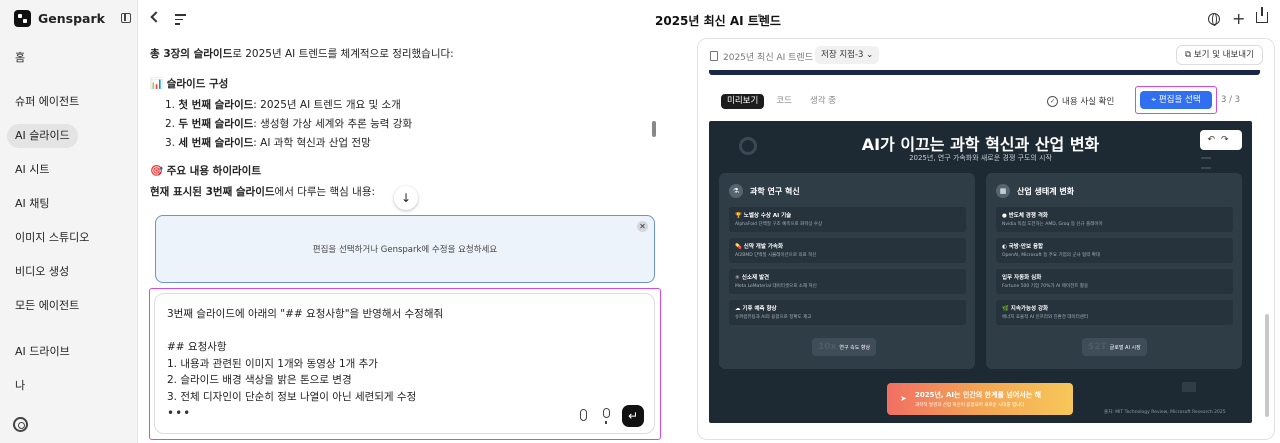 The height and width of the screenshot is (443, 1280). I want to click on fact-check-button: 내용 사실 확인, so click(1080, 101).